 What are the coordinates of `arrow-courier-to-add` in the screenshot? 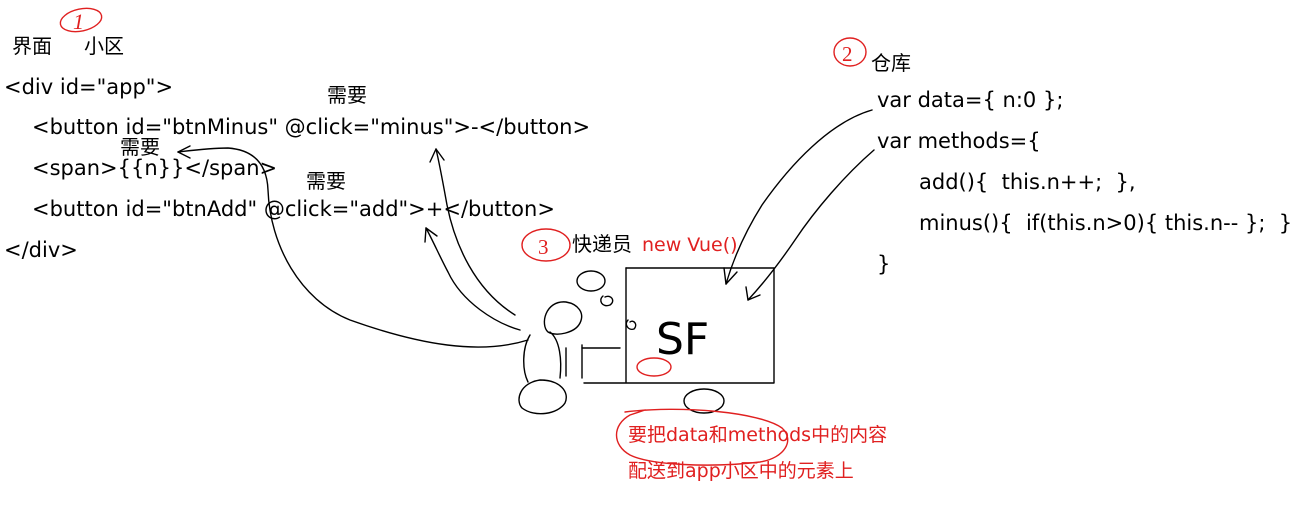 It's located at (473, 279).